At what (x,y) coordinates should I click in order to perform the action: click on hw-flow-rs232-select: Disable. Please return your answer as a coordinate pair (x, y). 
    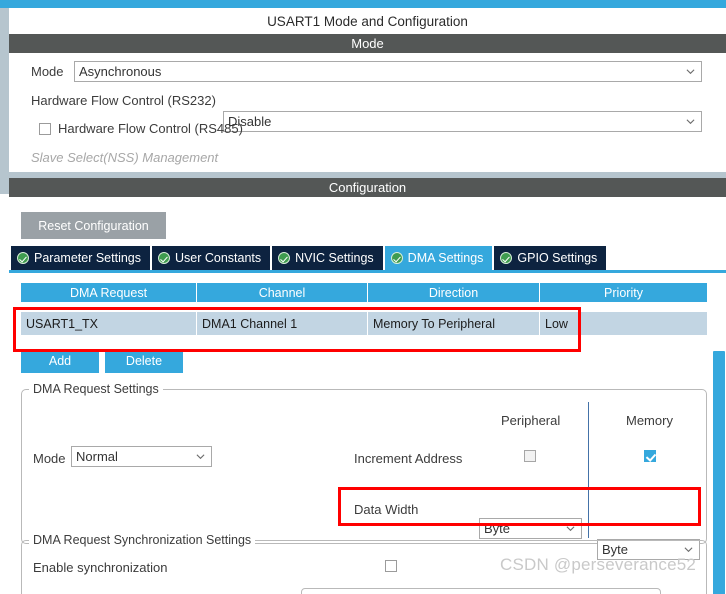
    Looking at the image, I should click on (462, 121).